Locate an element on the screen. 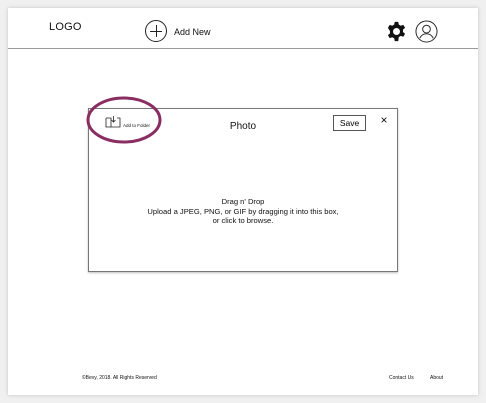 The height and width of the screenshot is (403, 486). add-new-button: Add New is located at coordinates (178, 31).